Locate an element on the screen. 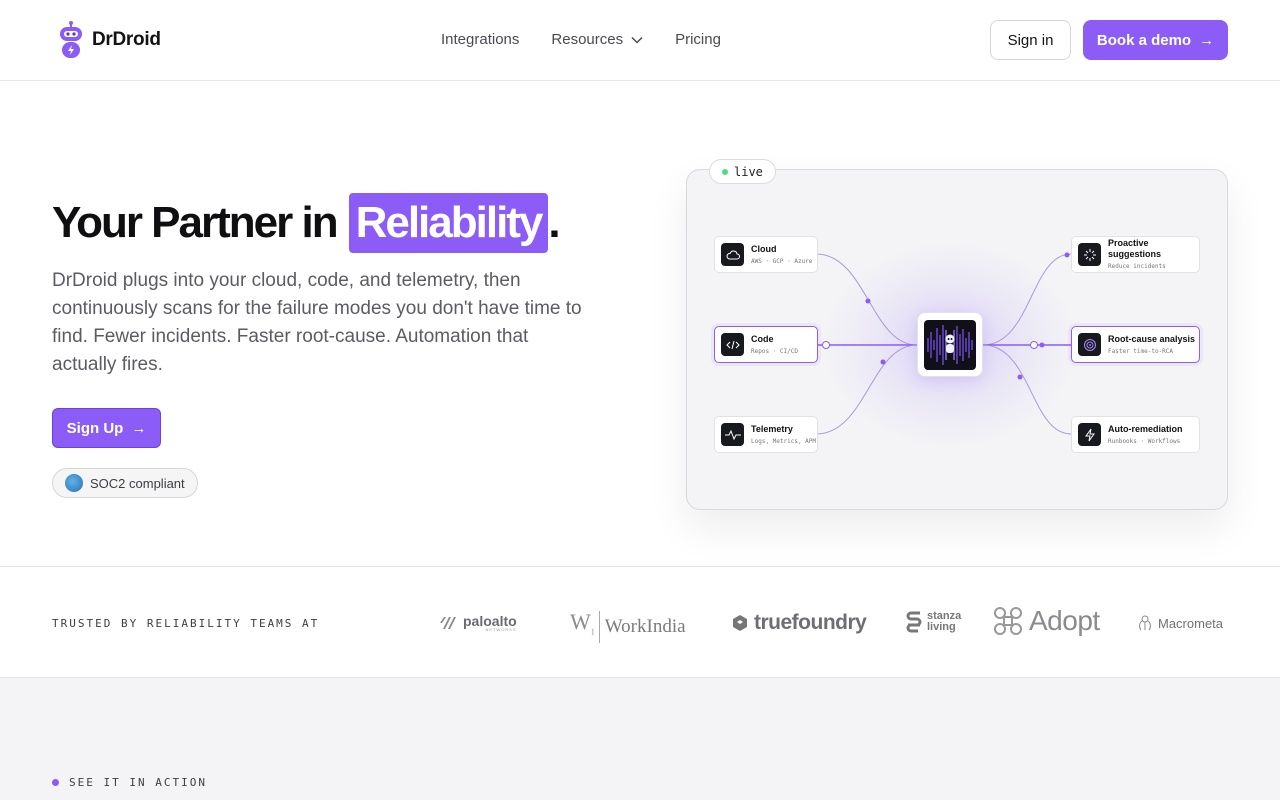 The height and width of the screenshot is (800, 1280). trusted-label: TRUSTED BY RELIABILITY TEAMS AT is located at coordinates (186, 623).